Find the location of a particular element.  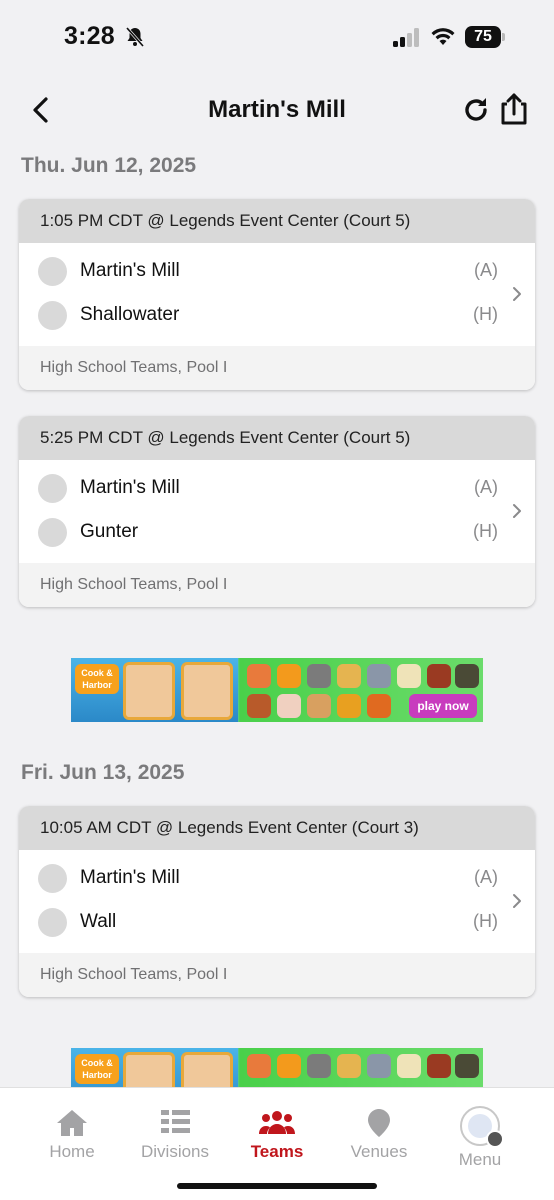

team-name: Wall is located at coordinates (98, 921).